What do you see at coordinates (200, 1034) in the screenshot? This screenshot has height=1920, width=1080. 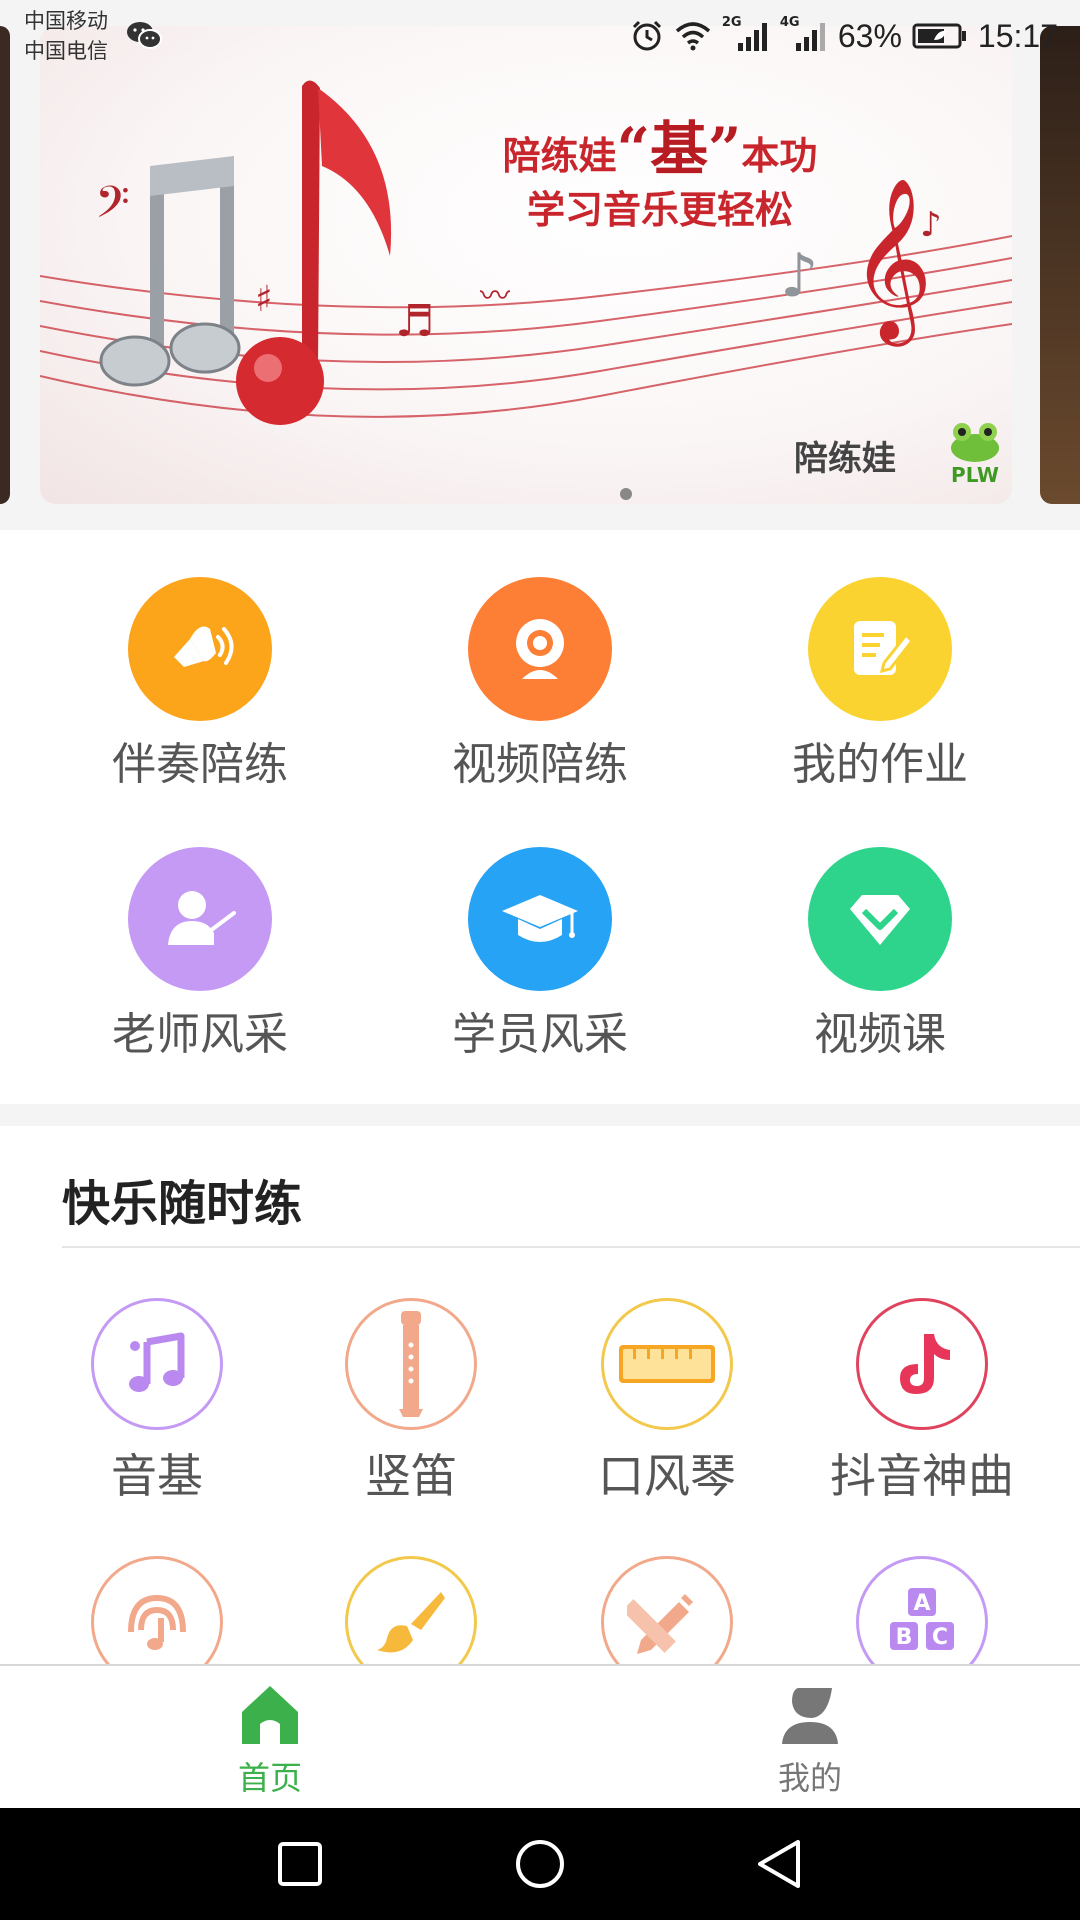 I see `menu-label: 老师风采` at bounding box center [200, 1034].